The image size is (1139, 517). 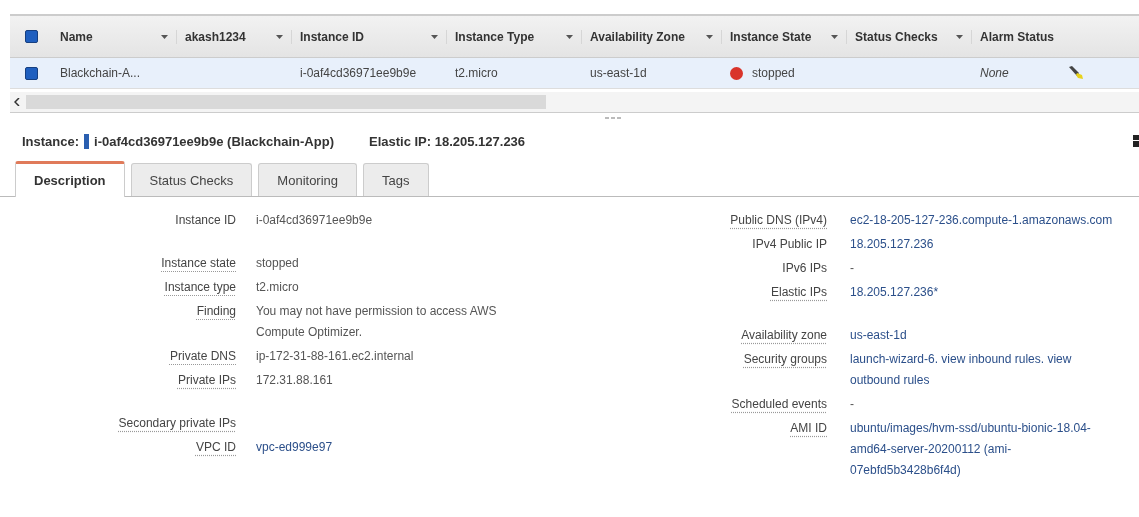 What do you see at coordinates (784, 36) in the screenshot?
I see `column-header: Instance State` at bounding box center [784, 36].